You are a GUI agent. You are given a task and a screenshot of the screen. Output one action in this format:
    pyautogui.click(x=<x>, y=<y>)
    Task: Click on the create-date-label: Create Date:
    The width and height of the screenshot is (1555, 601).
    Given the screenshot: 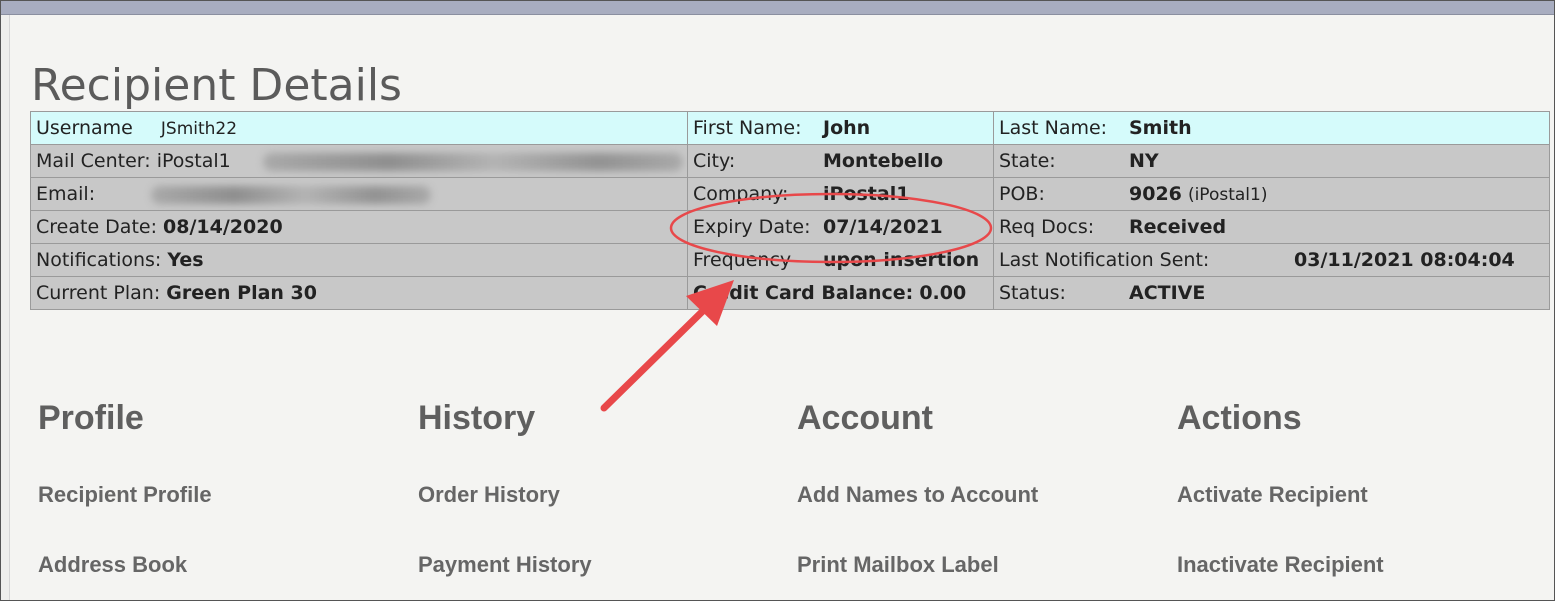 What is the action you would take?
    pyautogui.click(x=96, y=227)
    